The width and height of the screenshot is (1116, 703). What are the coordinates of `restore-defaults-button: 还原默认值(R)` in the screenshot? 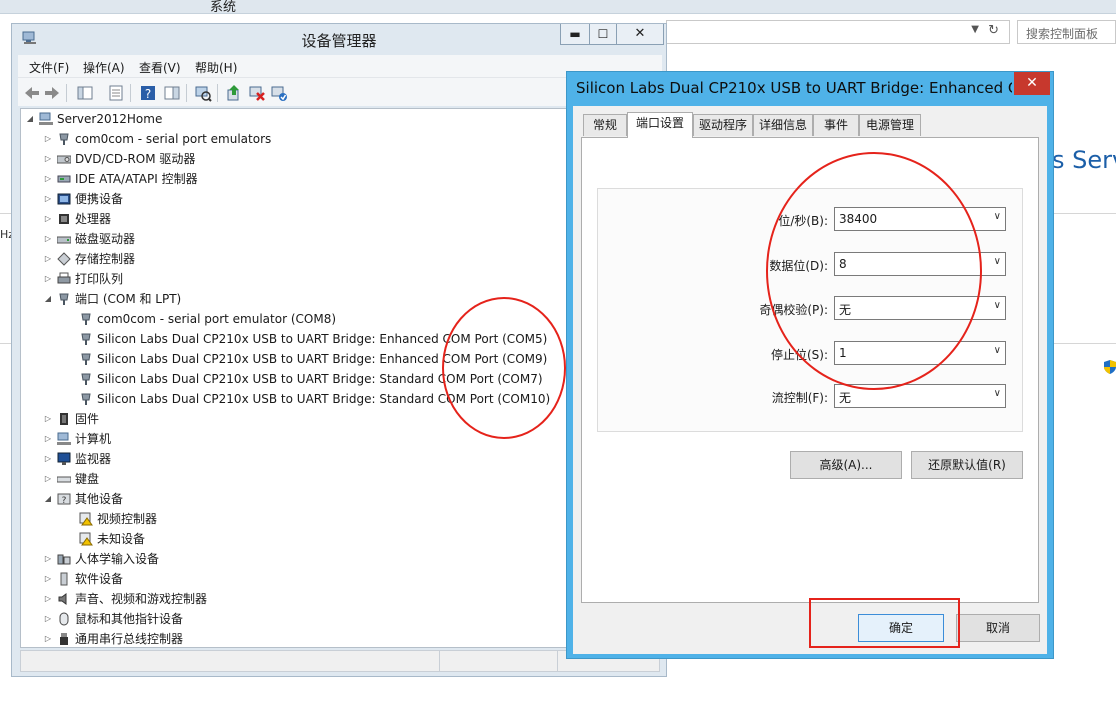 It's located at (967, 465).